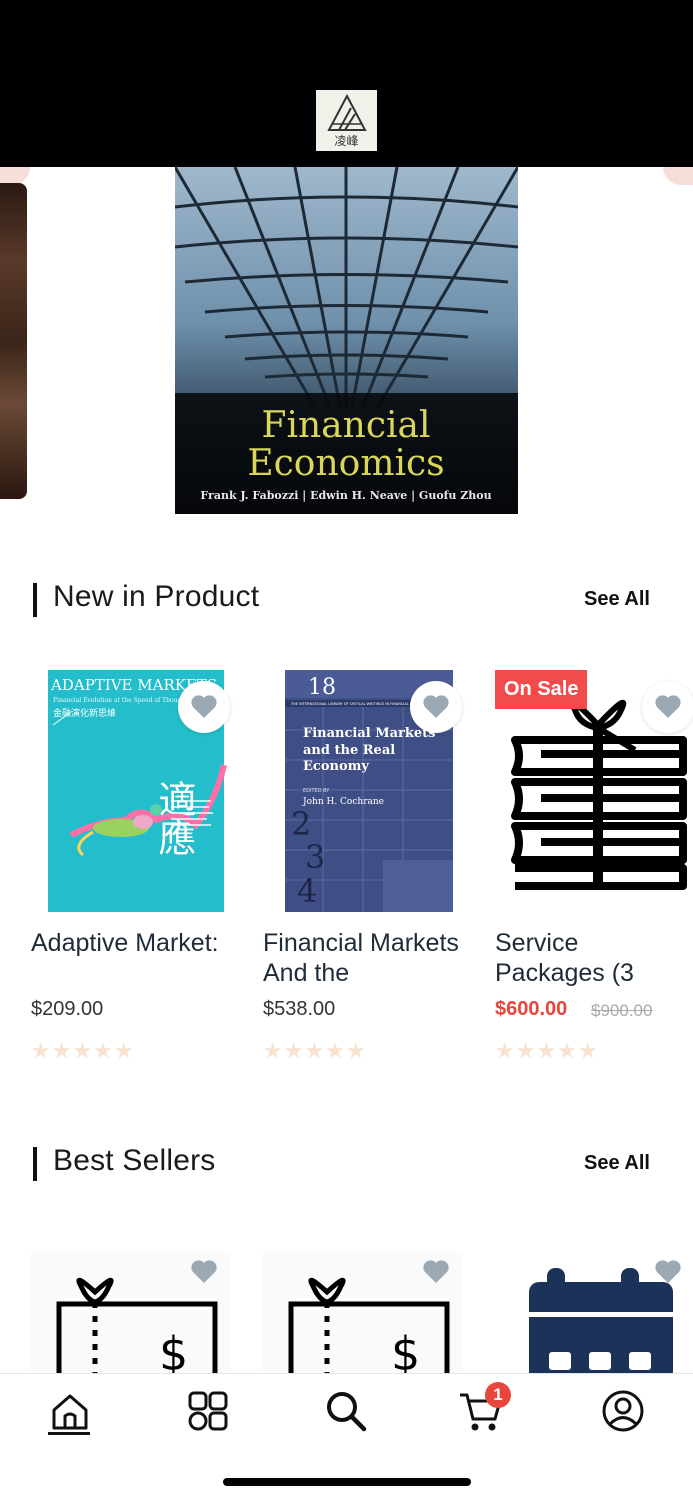 The width and height of the screenshot is (693, 1501). Describe the element at coordinates (134, 1160) in the screenshot. I see `section-title: Best Sellers` at that location.